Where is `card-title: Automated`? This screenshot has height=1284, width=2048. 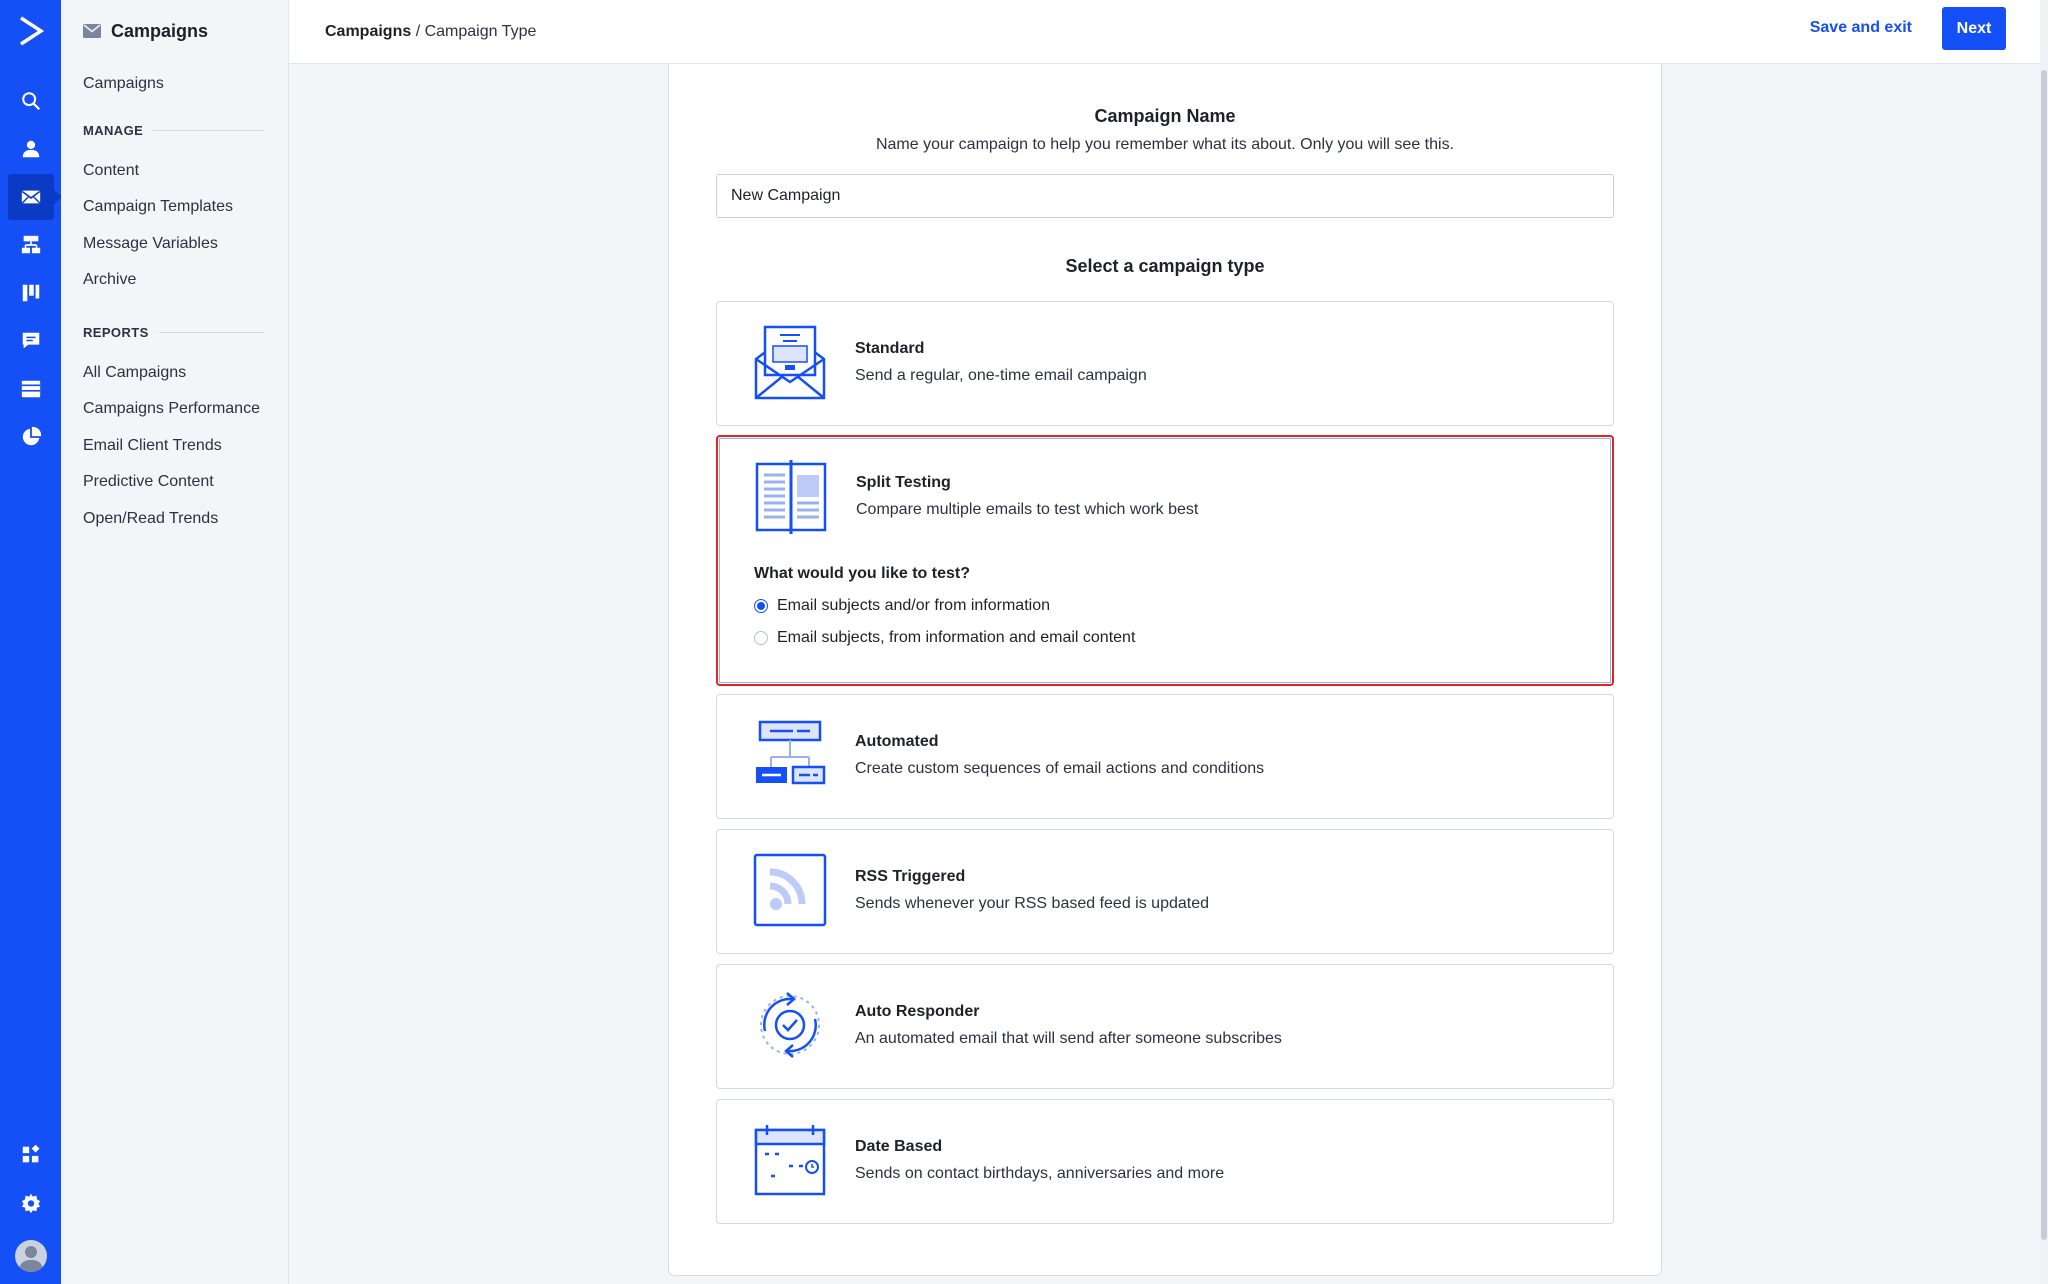 card-title: Automated is located at coordinates (897, 741).